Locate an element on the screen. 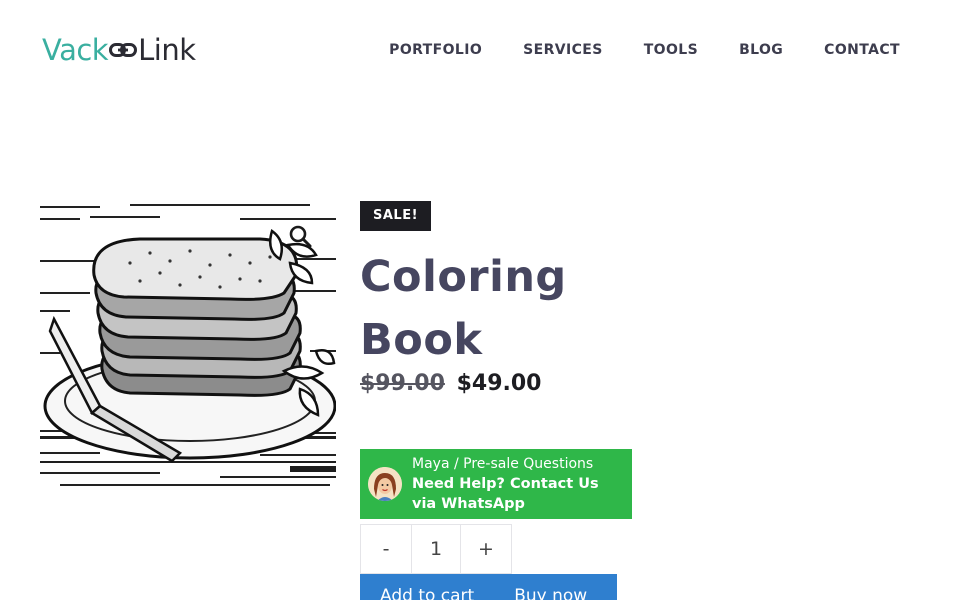 Image resolution: width=960 pixels, height=600 pixels. quantity-input: 1 is located at coordinates (436, 549).